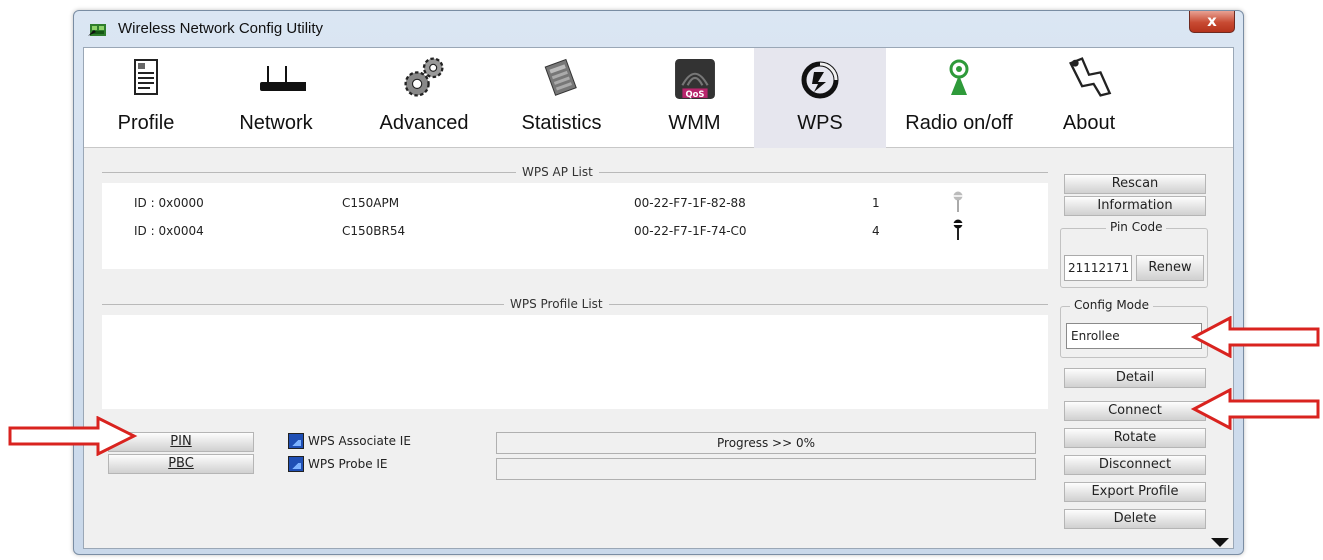 The height and width of the screenshot is (560, 1323). Describe the element at coordinates (1135, 465) in the screenshot. I see `disconnect-button: Disconnect` at that location.